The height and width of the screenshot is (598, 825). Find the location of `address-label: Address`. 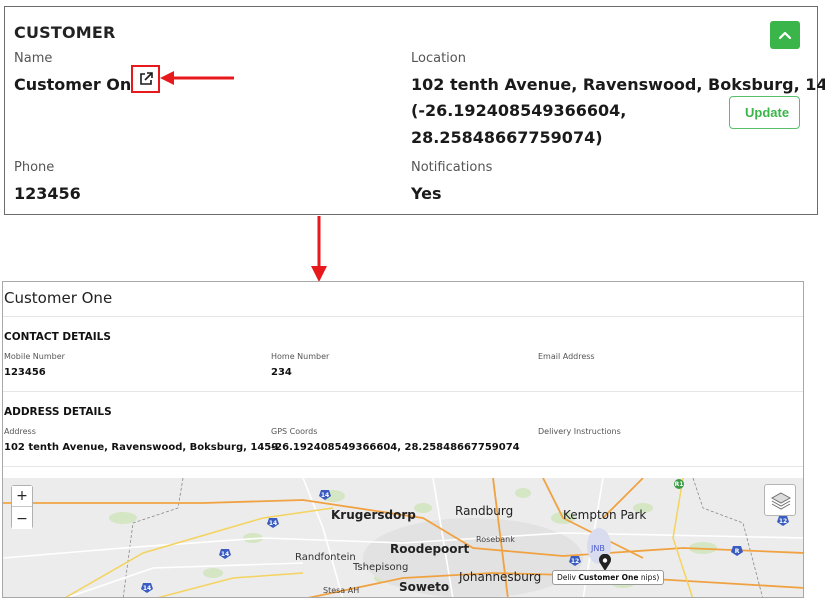

address-label: Address is located at coordinates (20, 431).